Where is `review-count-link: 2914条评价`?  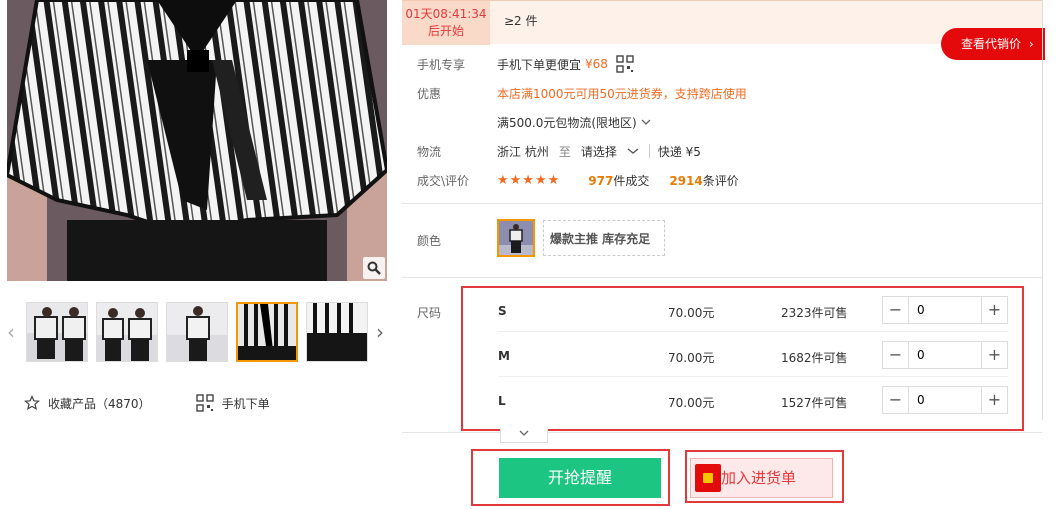 review-count-link: 2914条评价 is located at coordinates (703, 180).